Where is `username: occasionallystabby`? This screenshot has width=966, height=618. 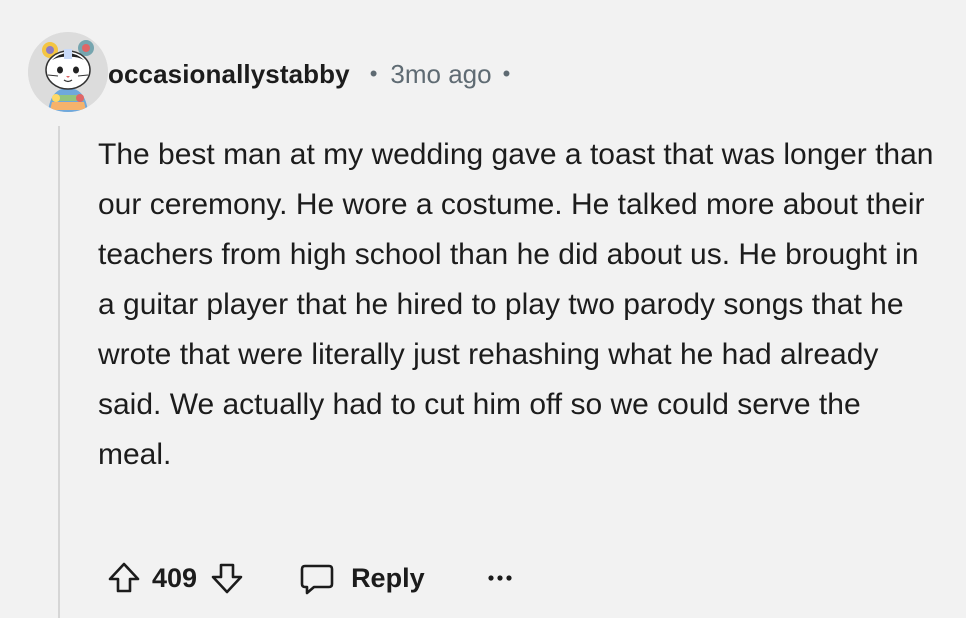 username: occasionallystabby is located at coordinates (229, 74).